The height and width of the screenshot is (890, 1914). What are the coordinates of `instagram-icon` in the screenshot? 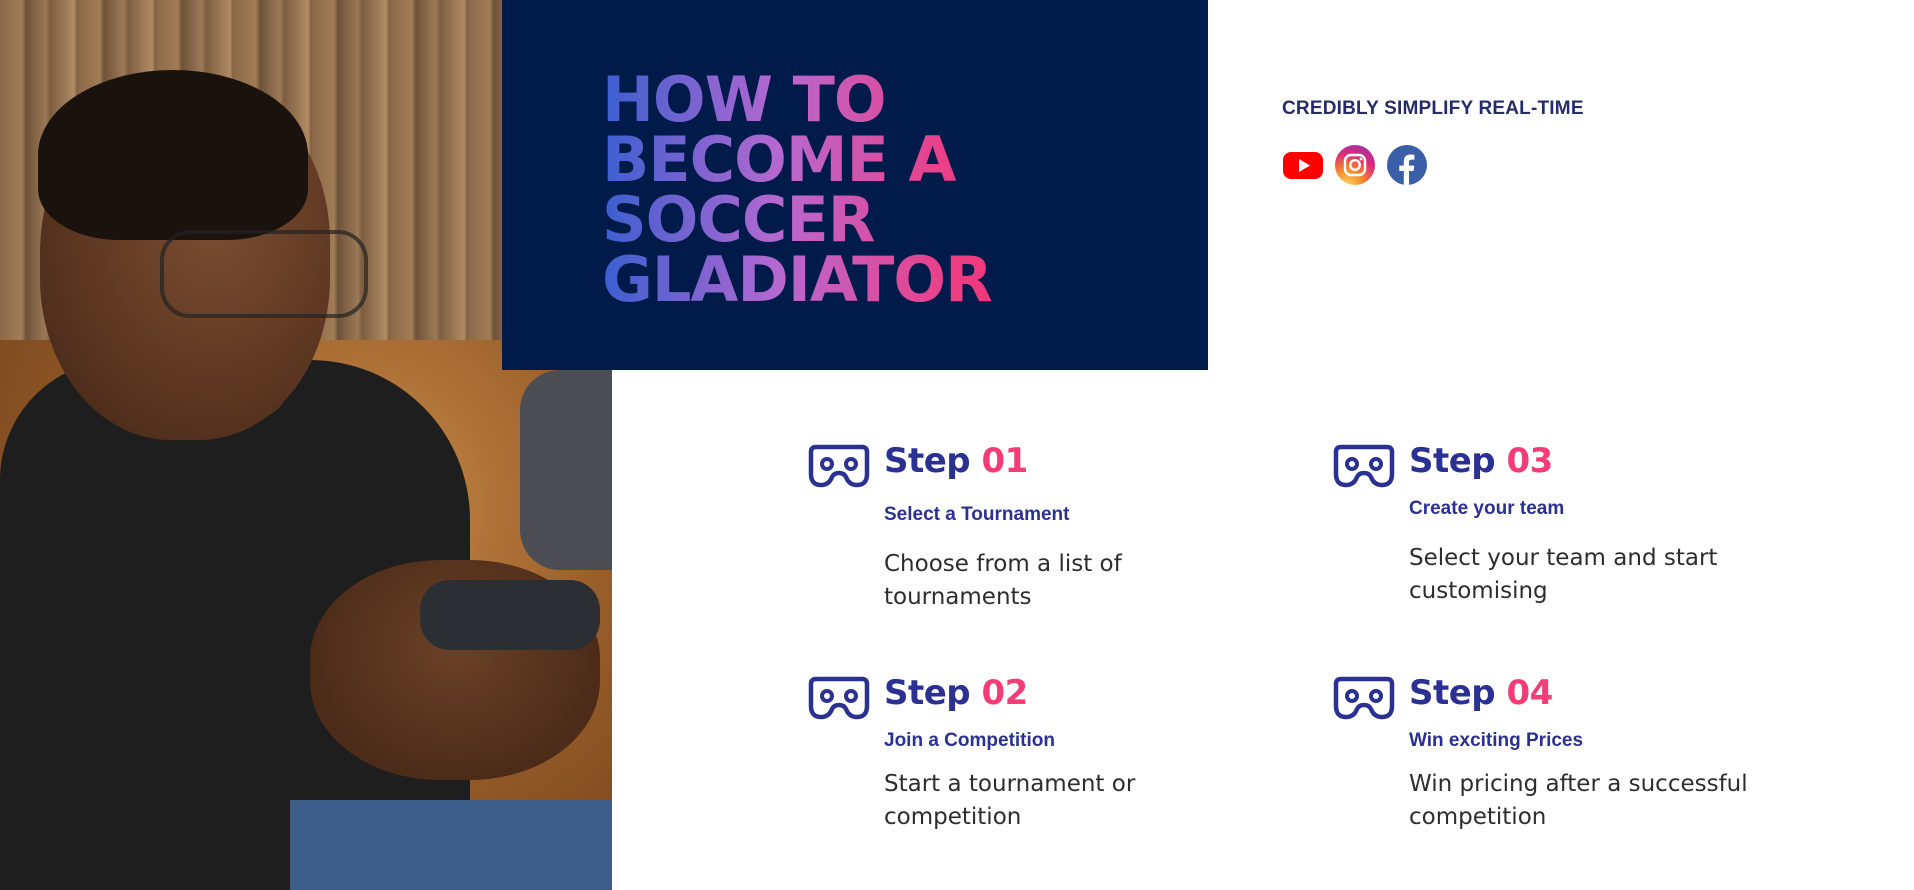 It's located at (1355, 165).